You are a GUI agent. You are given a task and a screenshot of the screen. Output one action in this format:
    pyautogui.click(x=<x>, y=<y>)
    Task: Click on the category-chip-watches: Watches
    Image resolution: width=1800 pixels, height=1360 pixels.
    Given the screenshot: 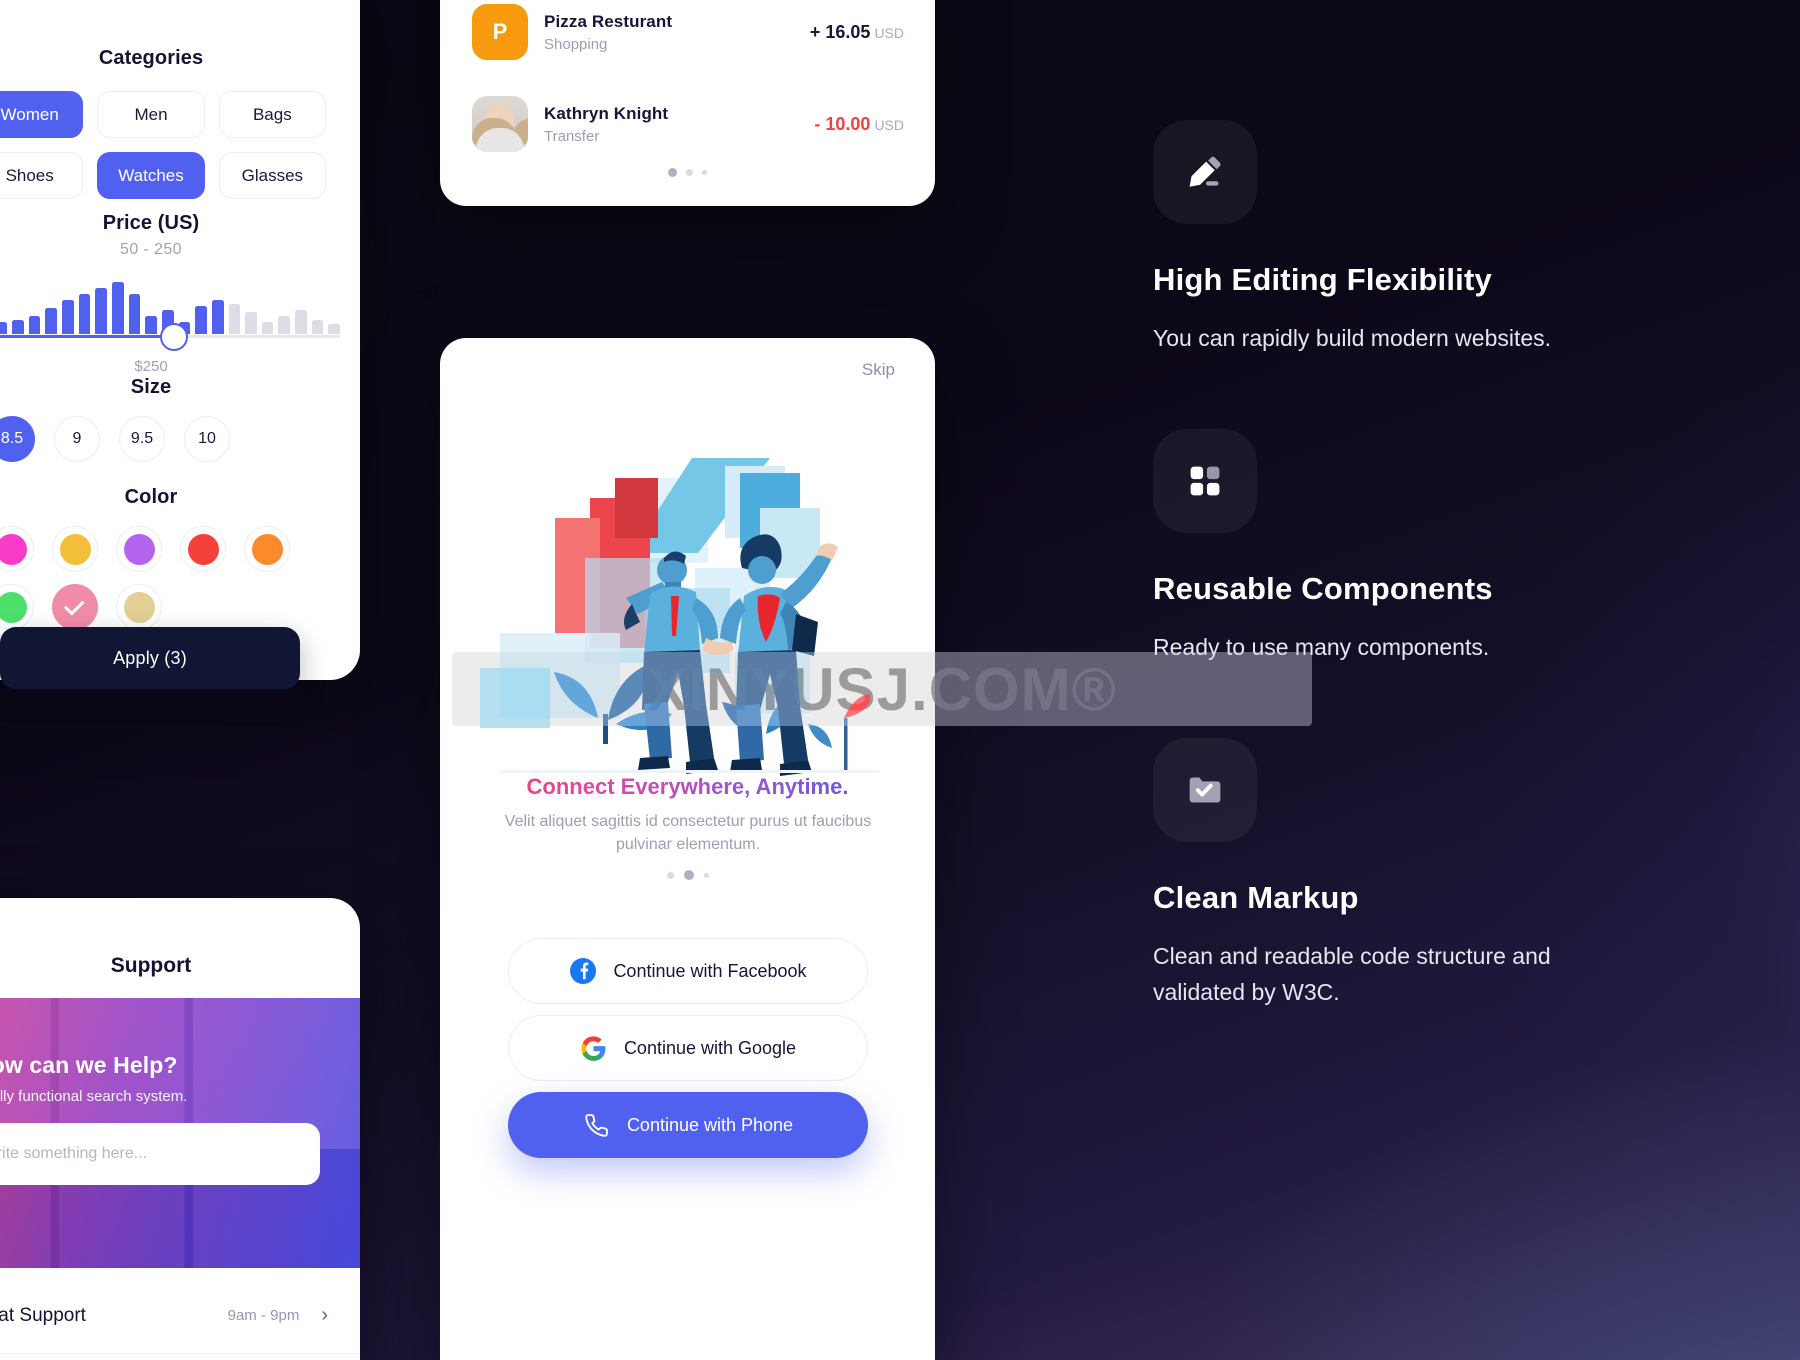 What is the action you would take?
    pyautogui.click(x=151, y=175)
    